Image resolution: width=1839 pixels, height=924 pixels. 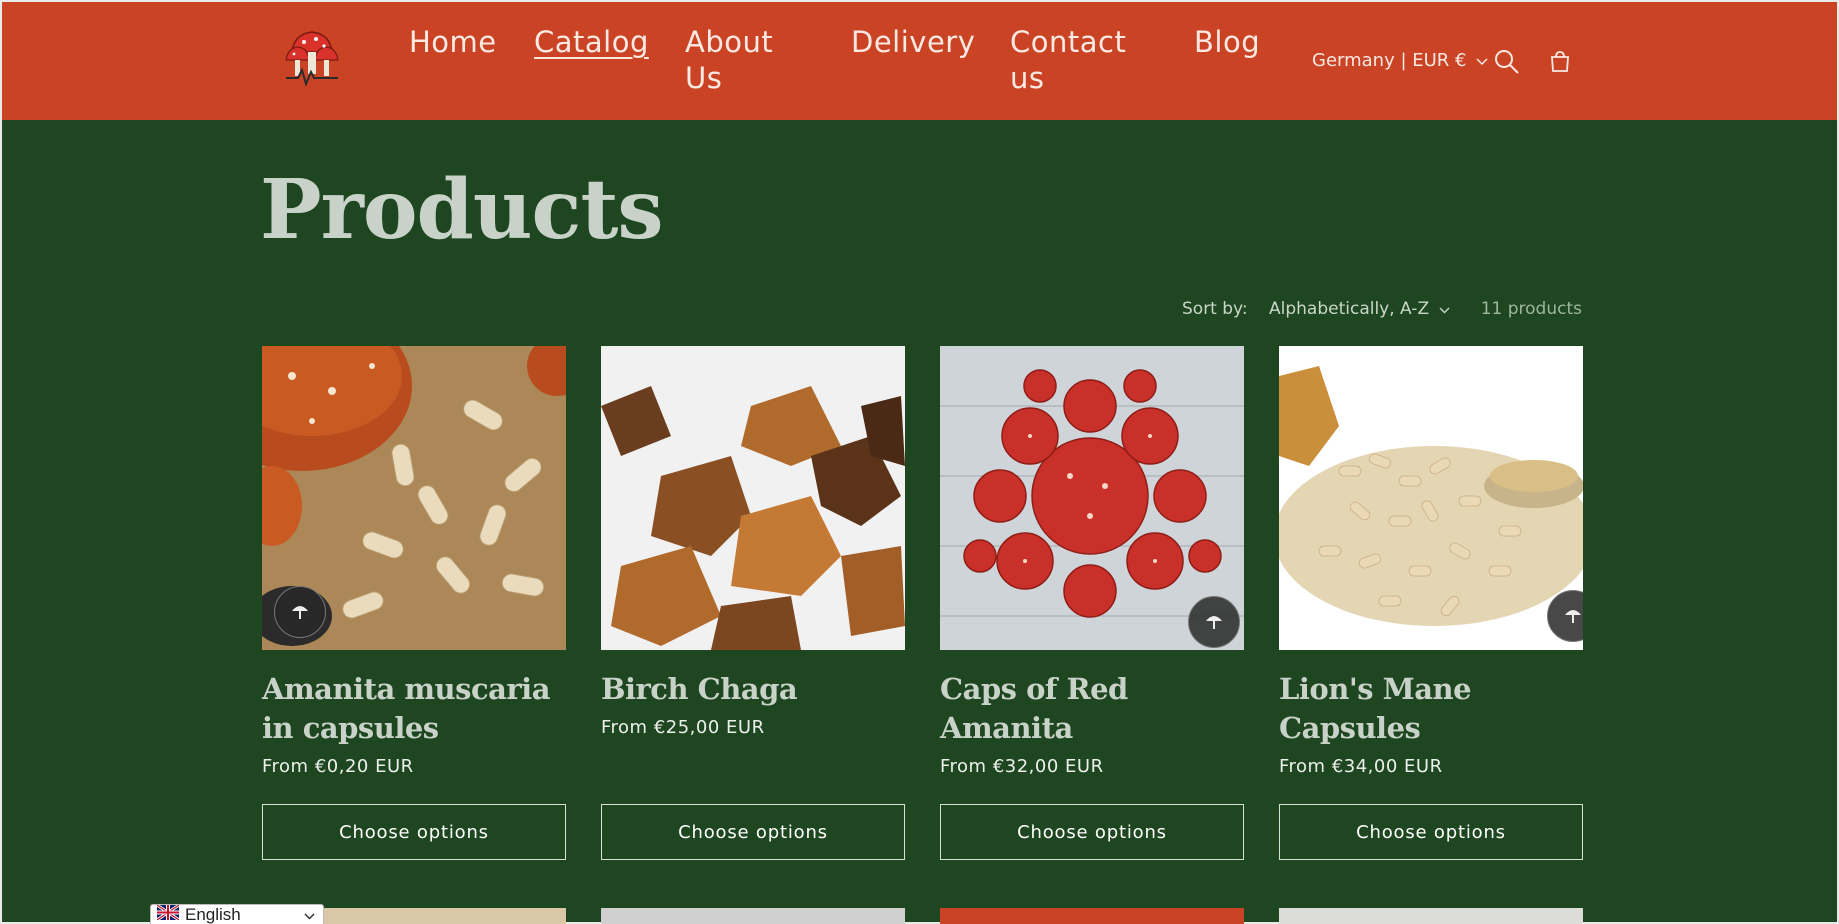 What do you see at coordinates (1092, 709) in the screenshot?
I see `product-title: Caps of Red Amanita` at bounding box center [1092, 709].